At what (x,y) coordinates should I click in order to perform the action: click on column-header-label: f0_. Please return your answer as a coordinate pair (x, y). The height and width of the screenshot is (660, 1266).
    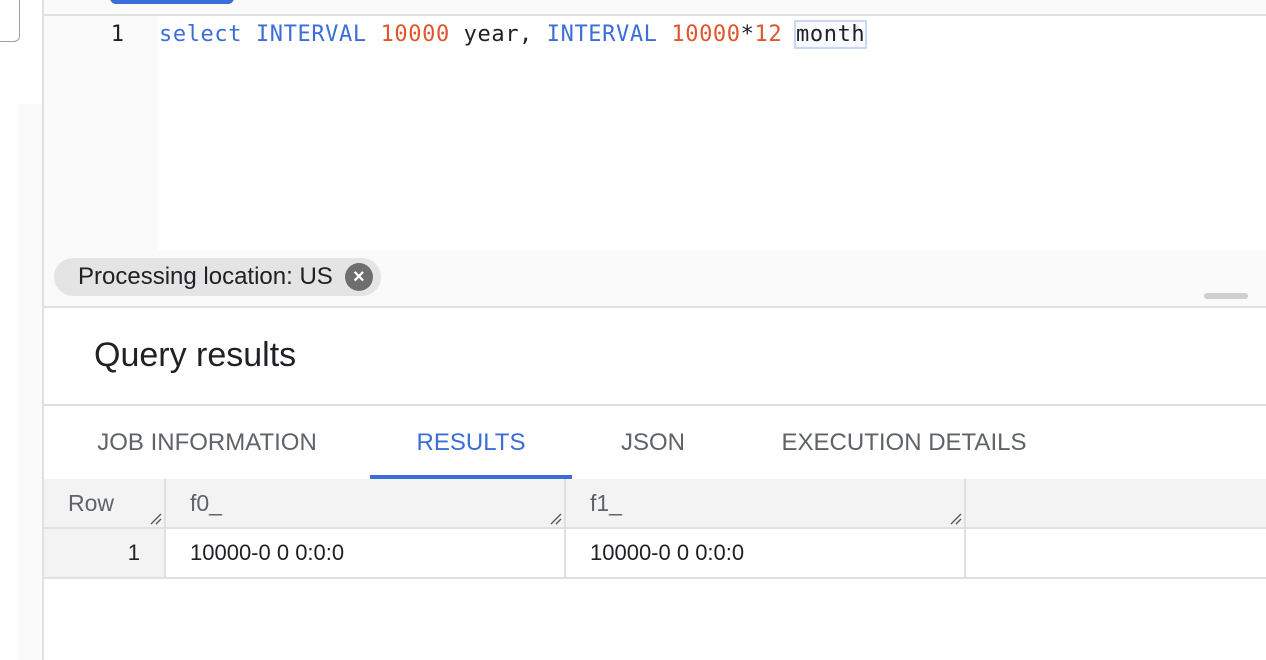
    Looking at the image, I should click on (206, 502).